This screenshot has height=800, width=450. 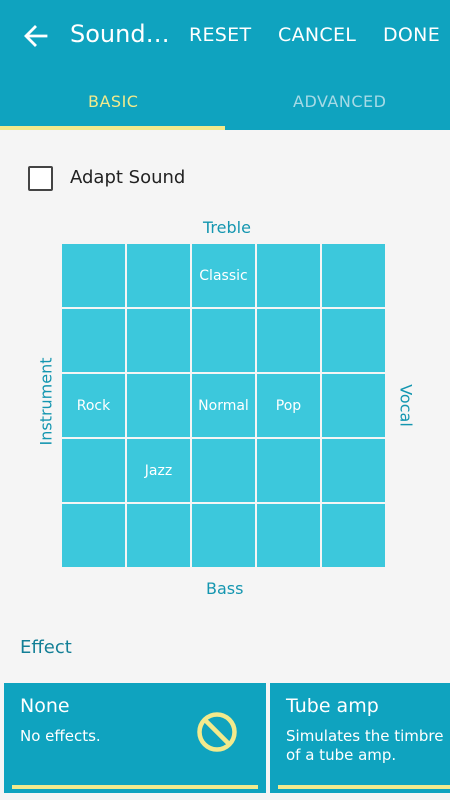 What do you see at coordinates (317, 35) in the screenshot?
I see `cancel-button: CANCEL` at bounding box center [317, 35].